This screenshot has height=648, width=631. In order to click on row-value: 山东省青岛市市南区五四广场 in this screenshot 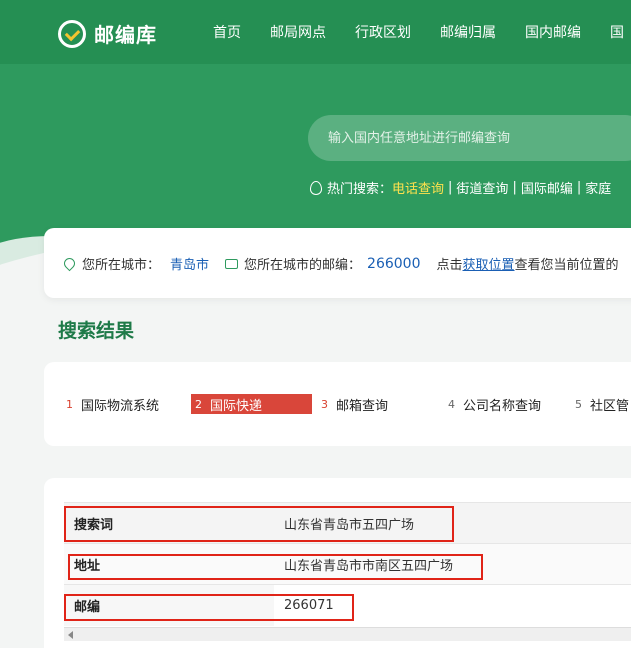, I will do `click(452, 564)`.